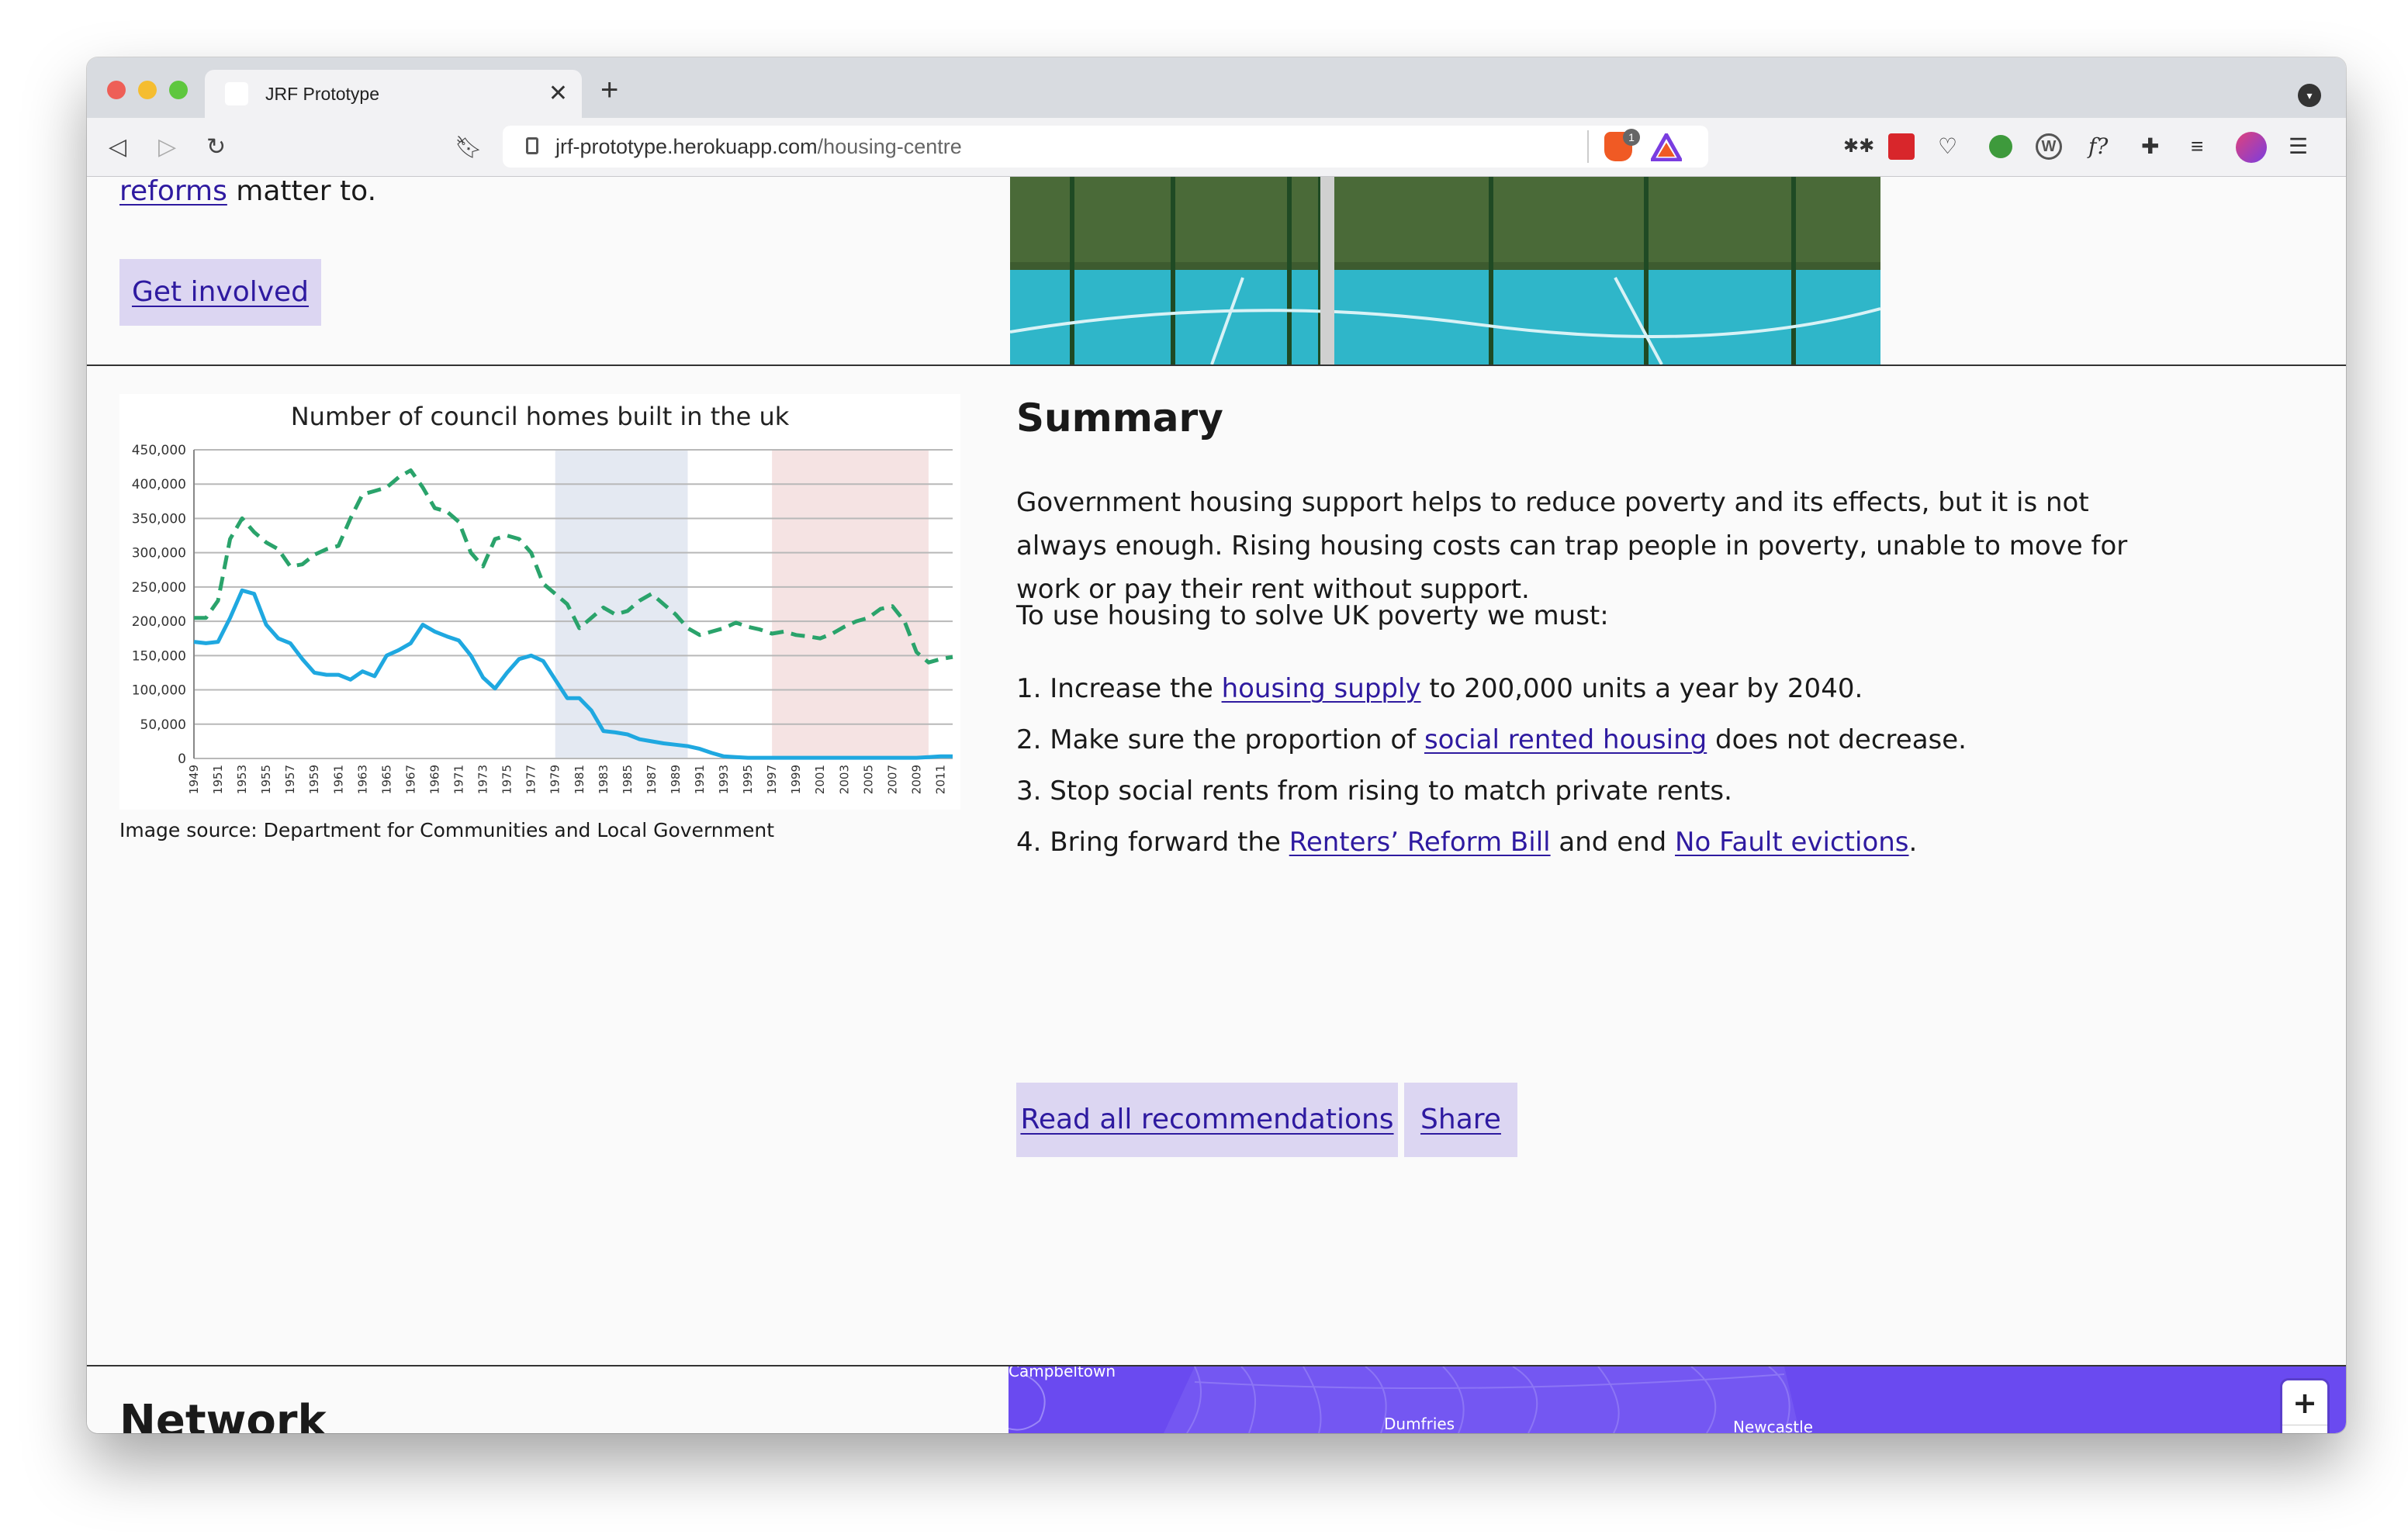 This screenshot has width=2408, height=1534. I want to click on map-zoom-control: + −, so click(2304, 1406).